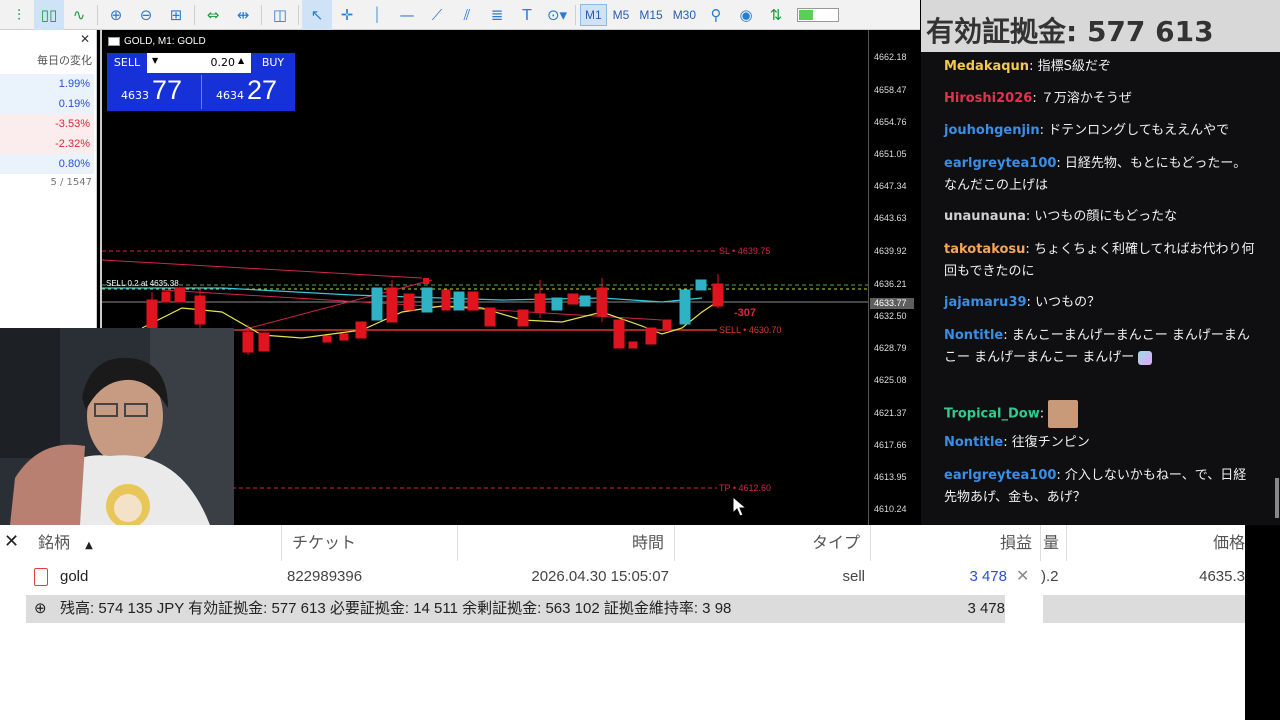 The width and height of the screenshot is (1280, 720). Describe the element at coordinates (745, 488) in the screenshot. I see `tp-level-label: TP • 4612.60` at that location.